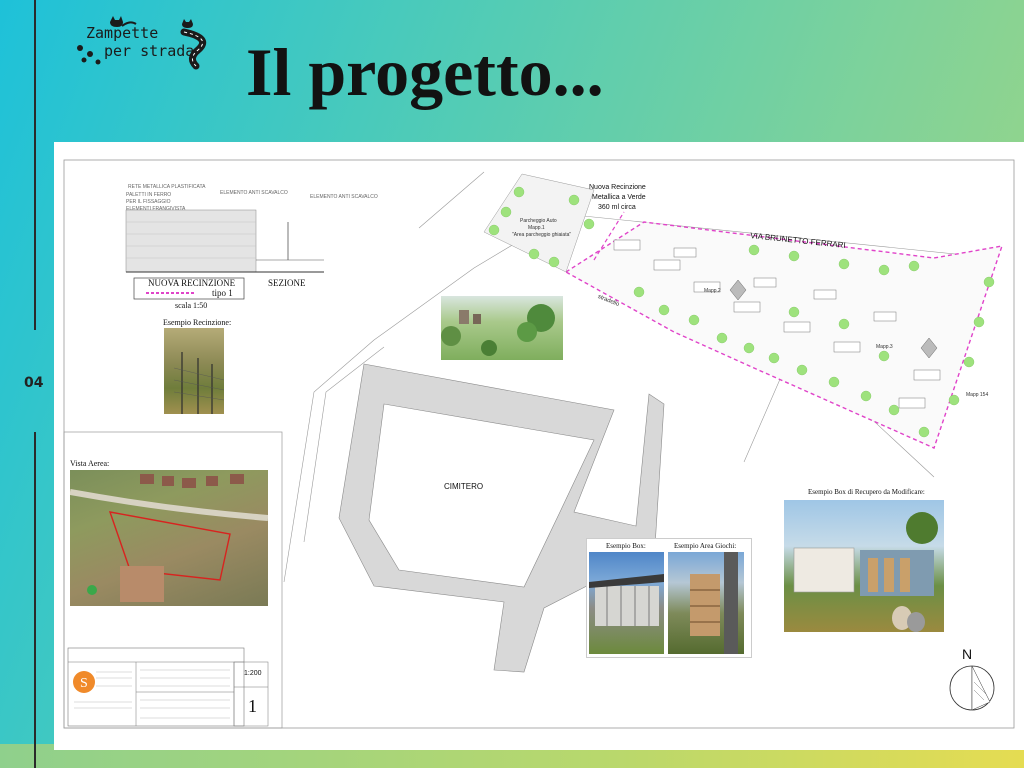 The height and width of the screenshot is (768, 1024). I want to click on north-label: N, so click(967, 654).